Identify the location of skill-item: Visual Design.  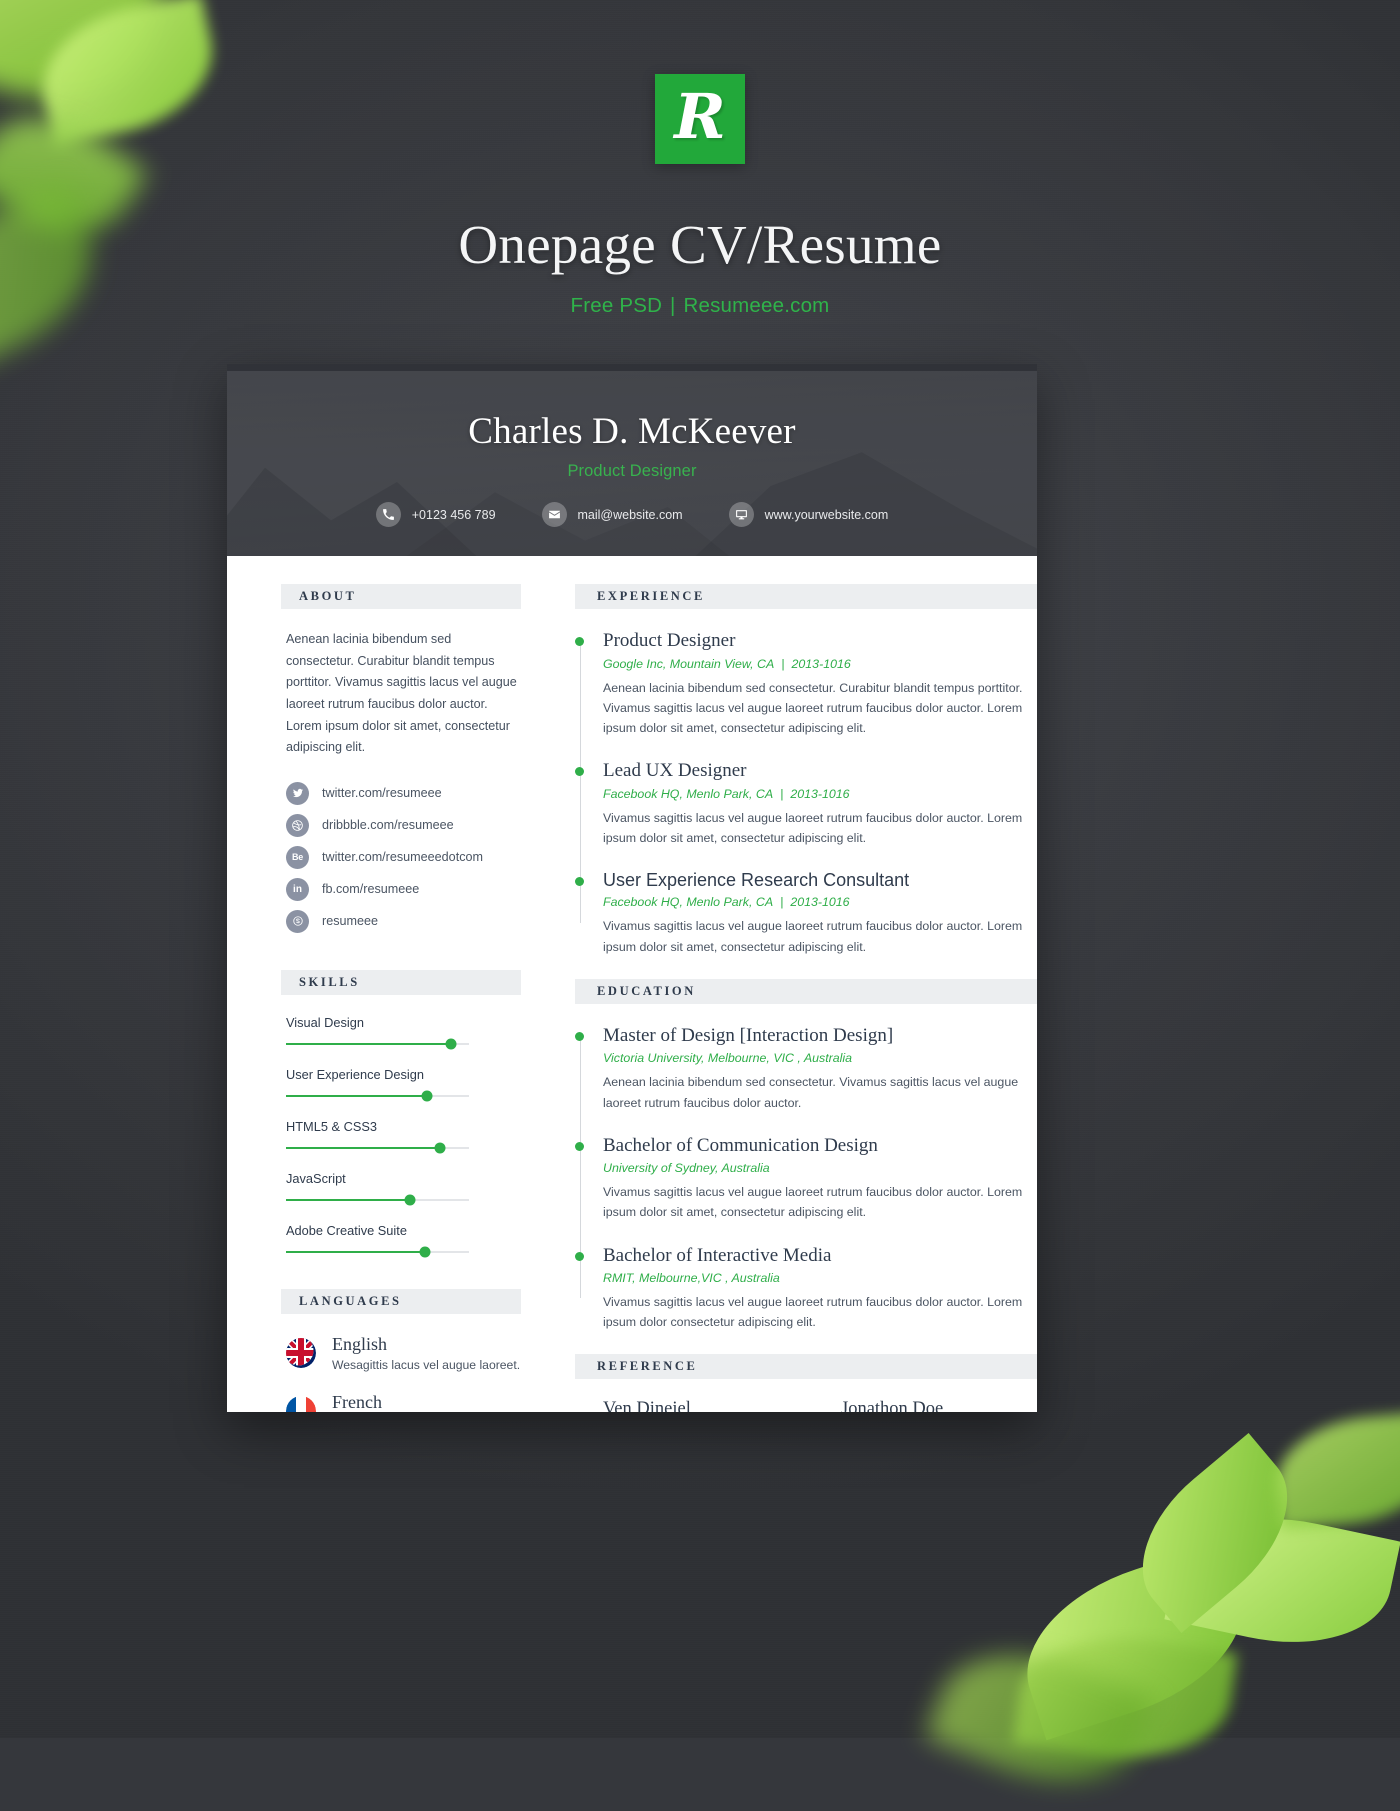
(401, 1032).